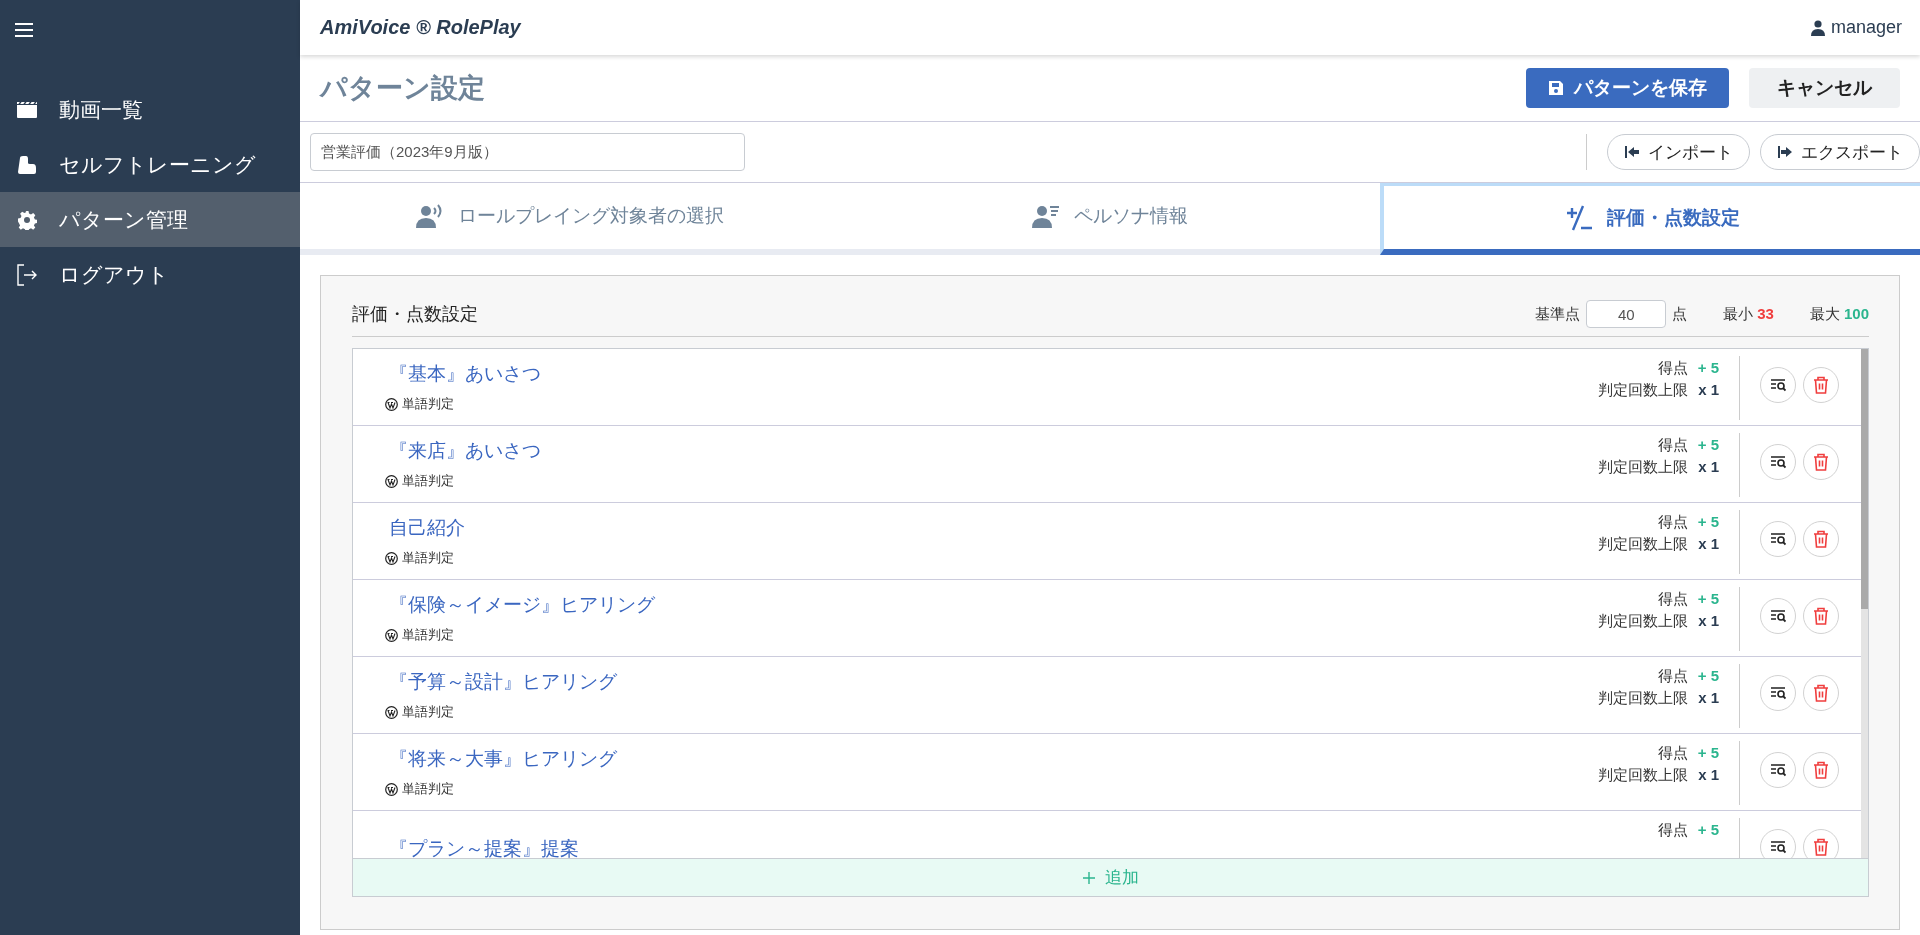 Image resolution: width=1920 pixels, height=935 pixels. Describe the element at coordinates (27, 164) in the screenshot. I see `boot-icon` at that location.